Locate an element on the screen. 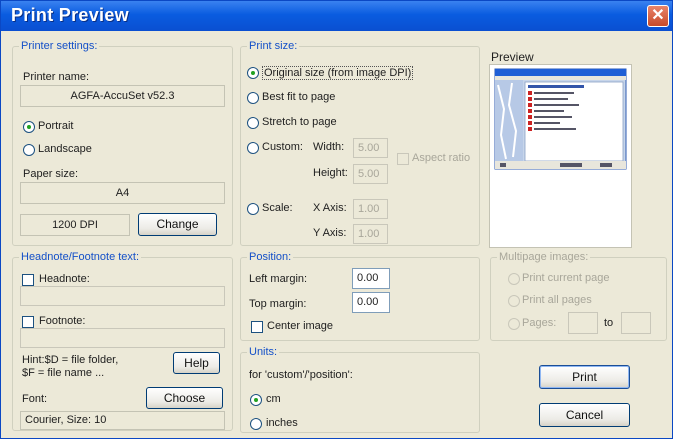 This screenshot has height=439, width=673. pages-to-input is located at coordinates (636, 323).